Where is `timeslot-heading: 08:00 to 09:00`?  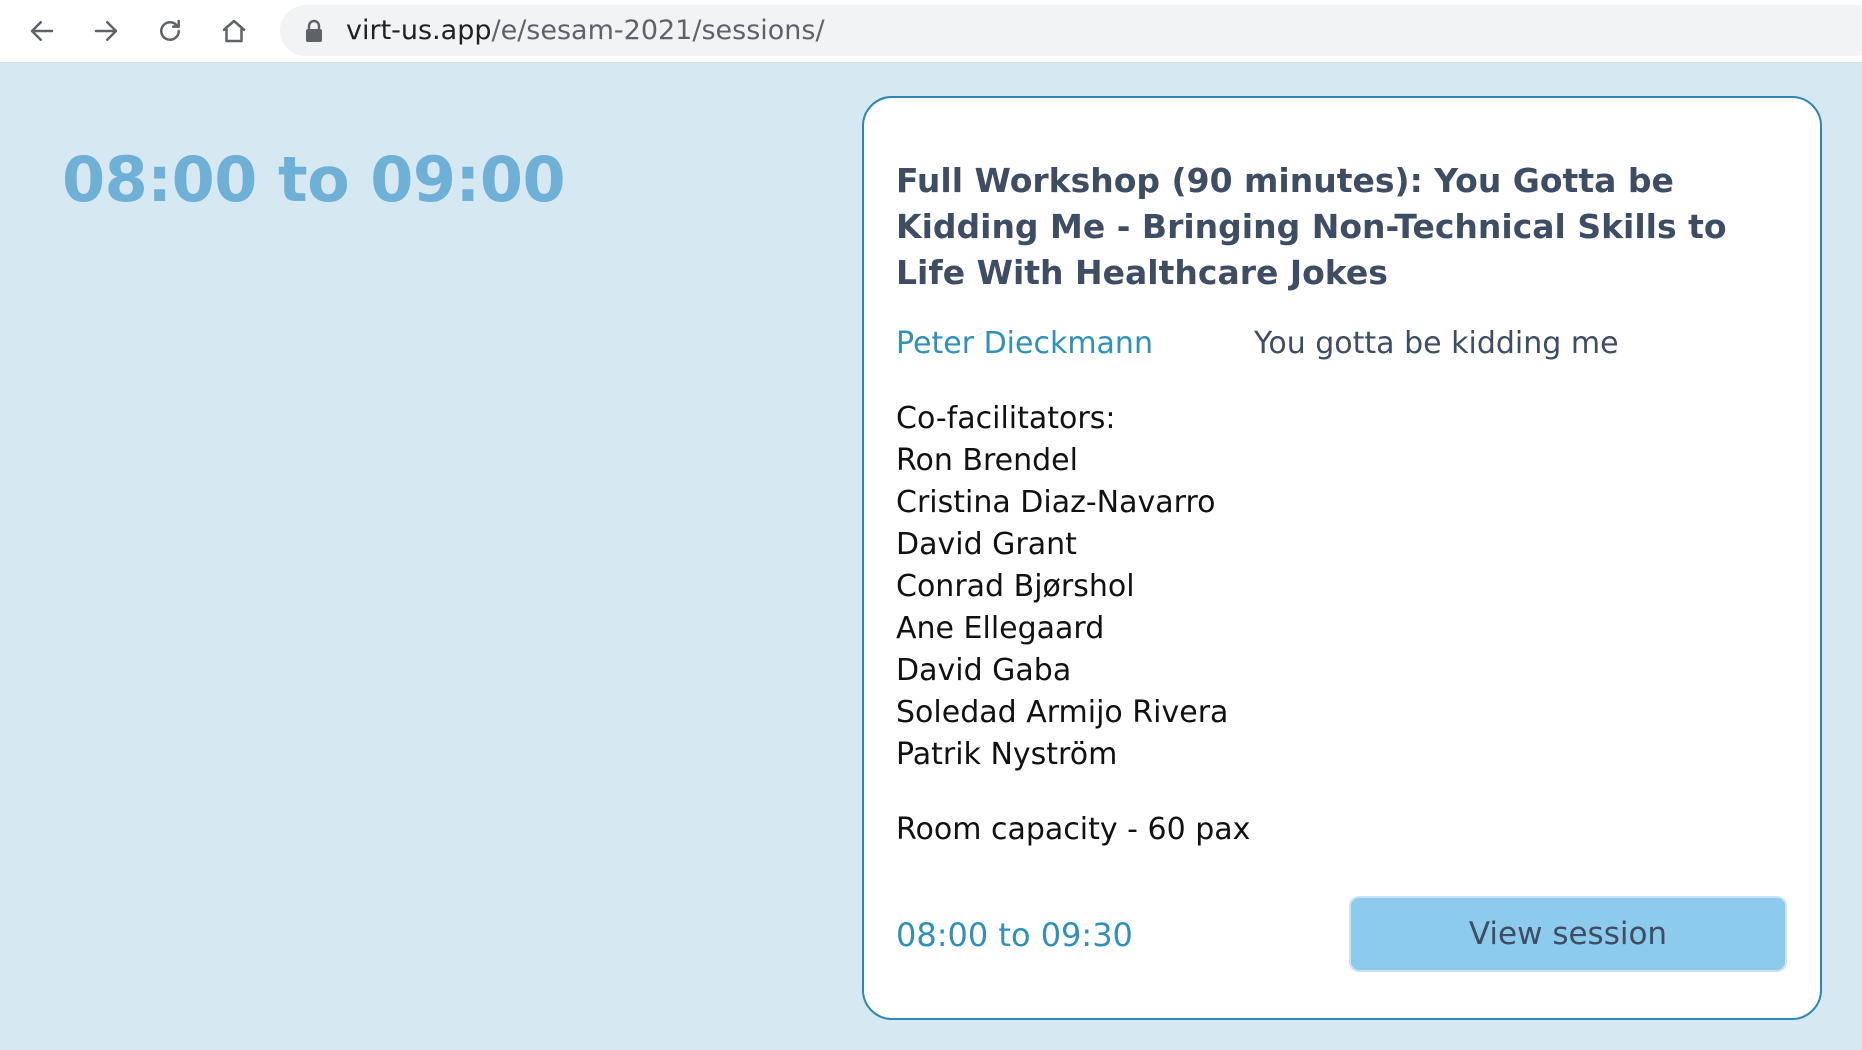 timeslot-heading: 08:00 to 09:00 is located at coordinates (314, 179).